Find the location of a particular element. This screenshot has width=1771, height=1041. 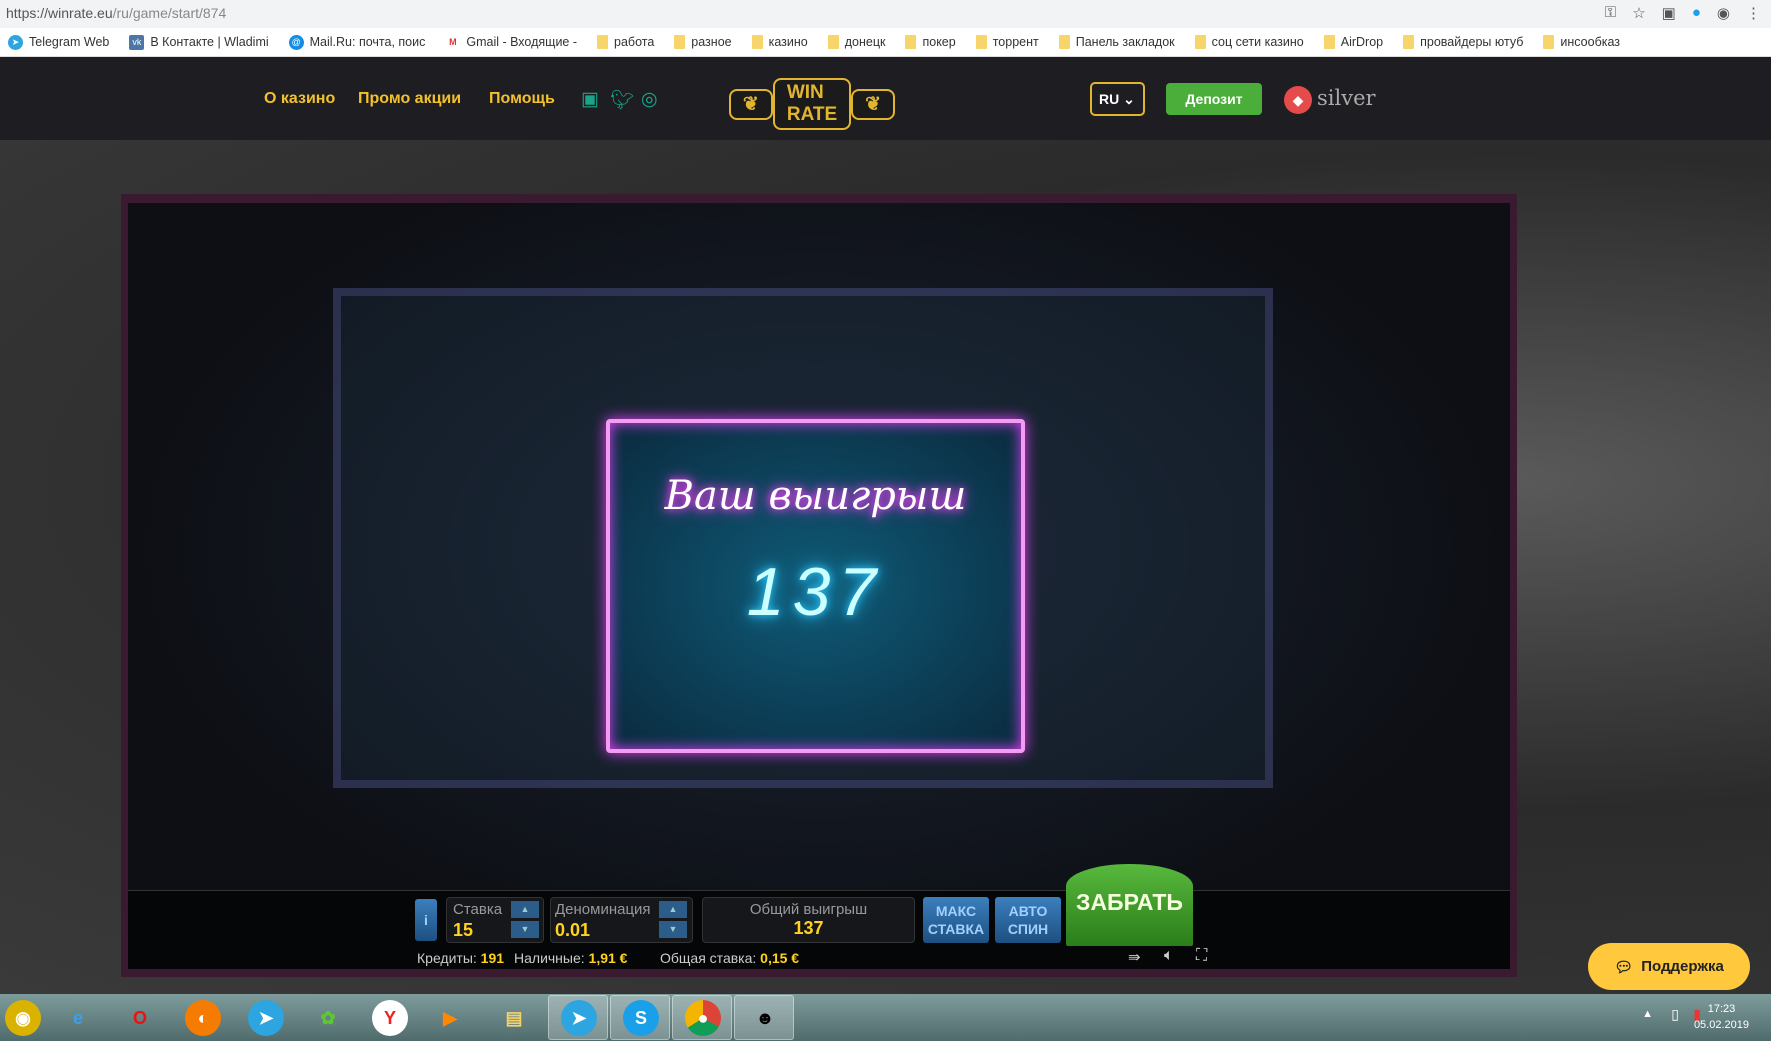

yandex-icon: Y is located at coordinates (390, 1018).